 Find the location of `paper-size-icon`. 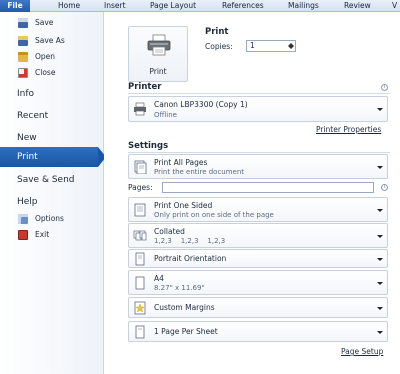

paper-size-icon is located at coordinates (140, 282).